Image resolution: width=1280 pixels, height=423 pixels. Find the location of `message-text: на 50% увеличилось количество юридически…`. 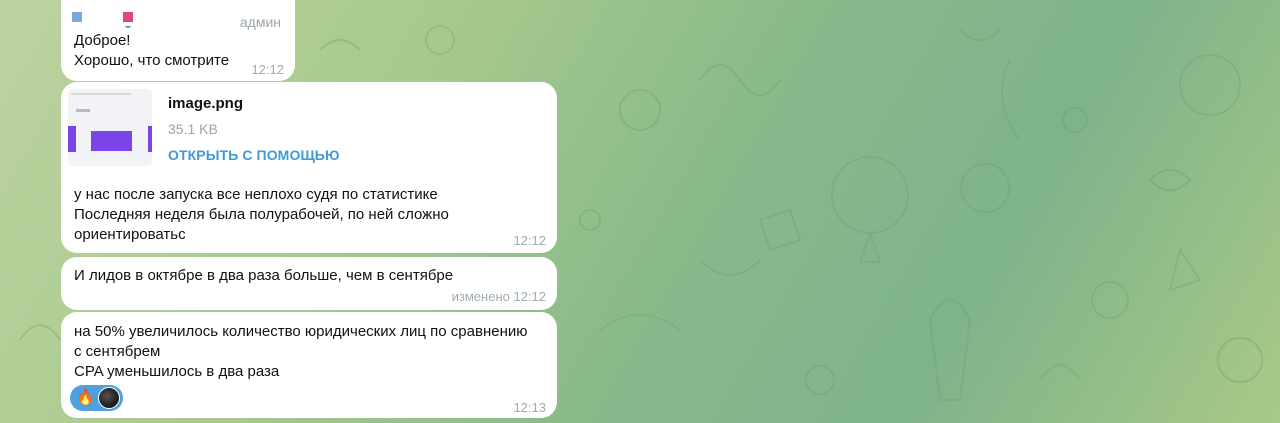

message-text: на 50% увеличилось количество юридически… is located at coordinates (309, 352).